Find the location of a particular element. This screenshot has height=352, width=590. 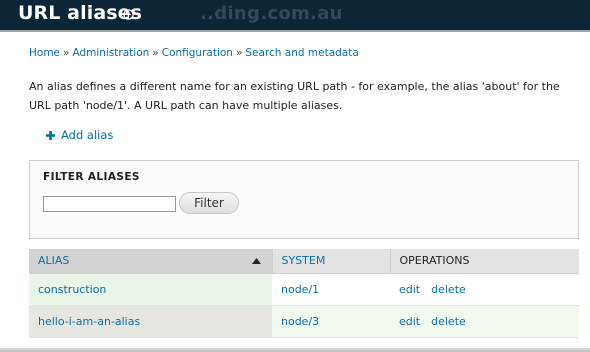

system-path-link: node/1 is located at coordinates (331, 289).